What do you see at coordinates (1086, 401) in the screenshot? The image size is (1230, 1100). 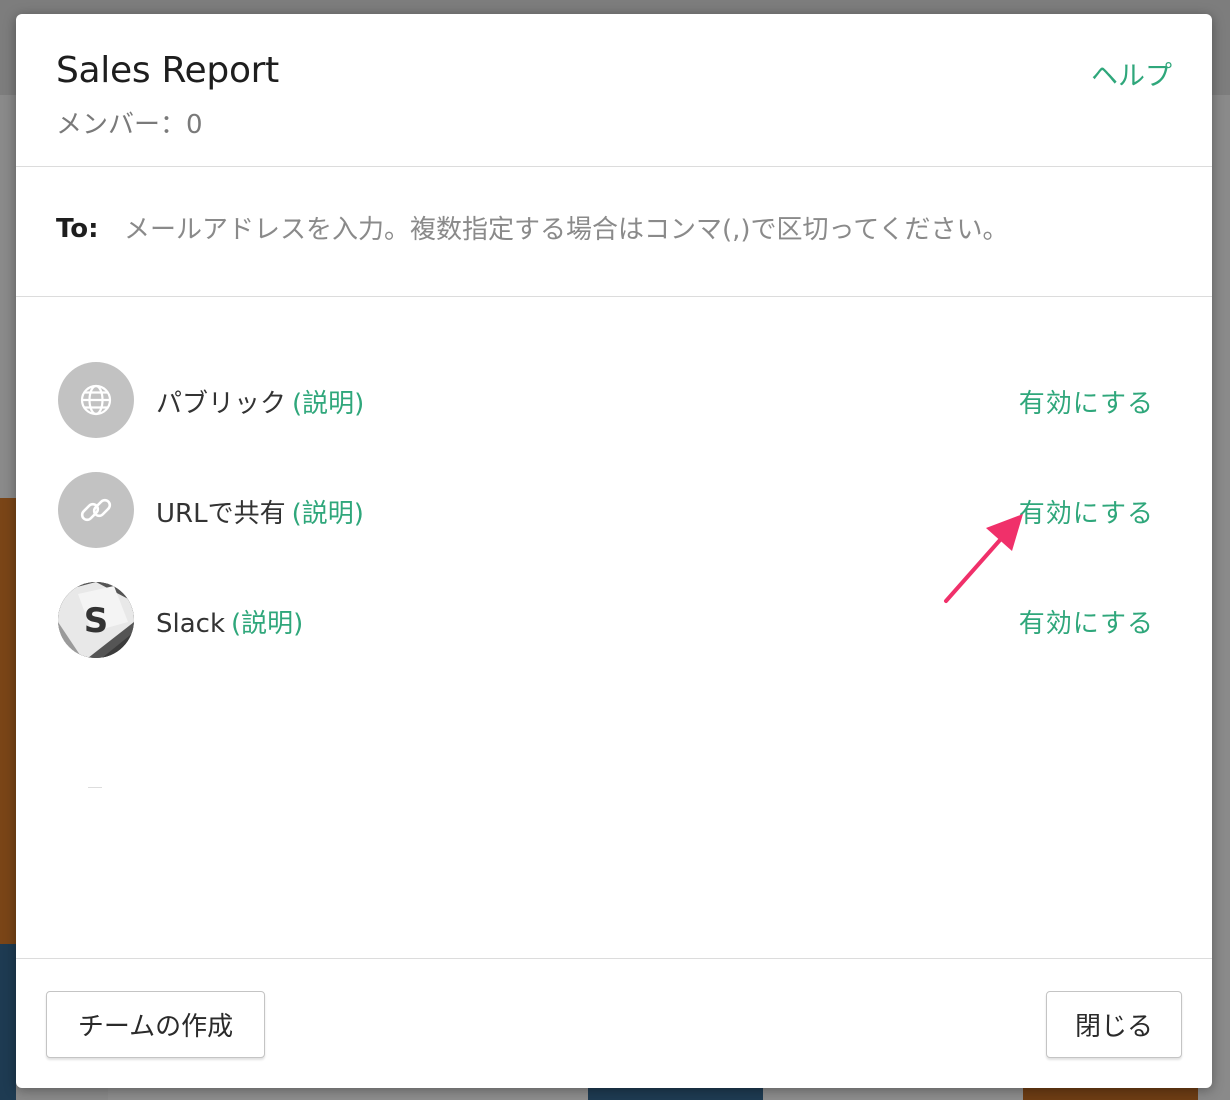 I see `enable-public-link: 有効にする` at bounding box center [1086, 401].